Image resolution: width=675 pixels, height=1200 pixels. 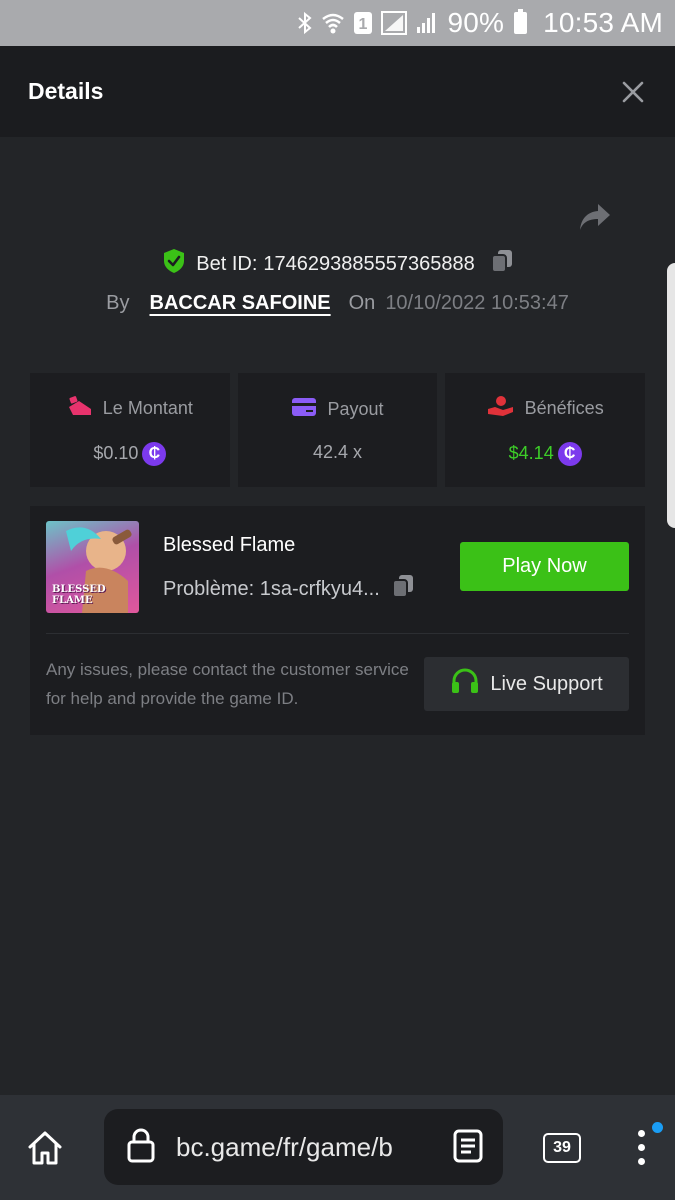 I want to click on home-icon, so click(x=45, y=1148).